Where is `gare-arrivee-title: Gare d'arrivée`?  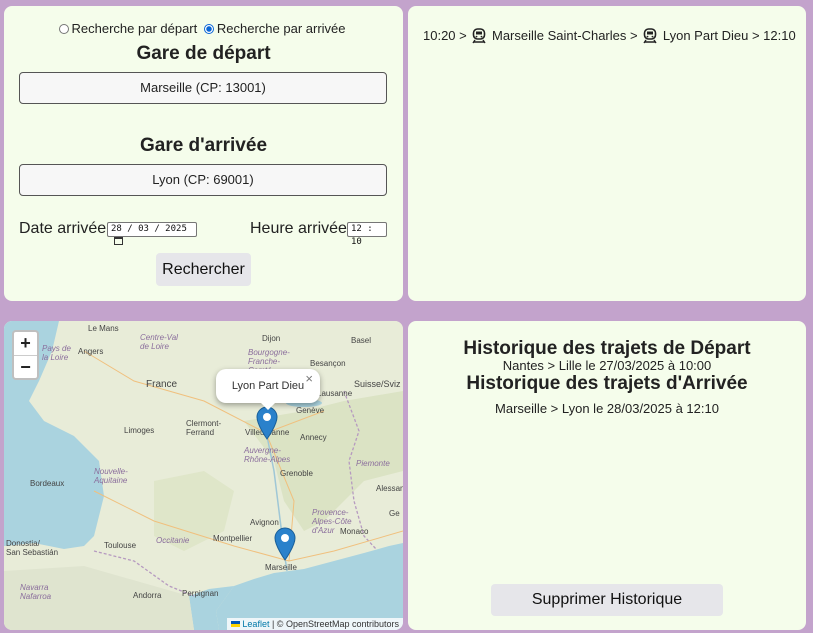
gare-arrivee-title: Gare d'arrivée is located at coordinates (203, 145).